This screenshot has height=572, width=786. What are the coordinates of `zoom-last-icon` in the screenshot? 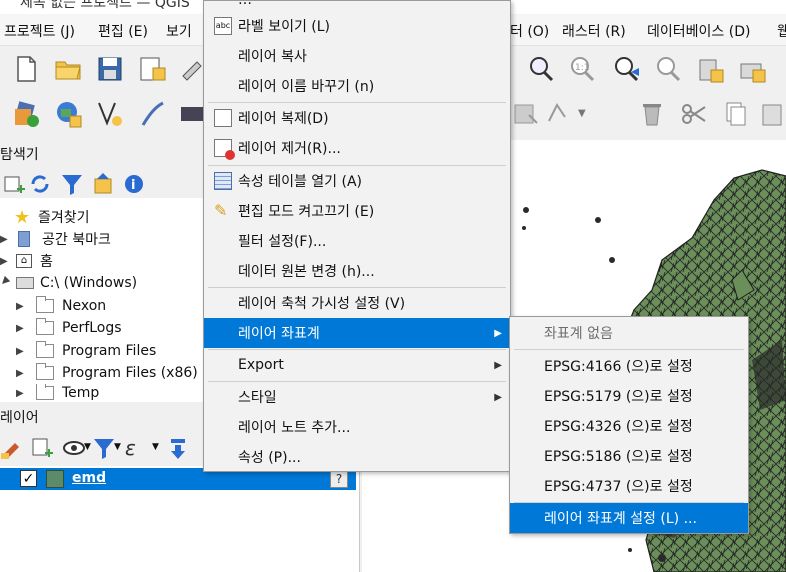 It's located at (626, 69).